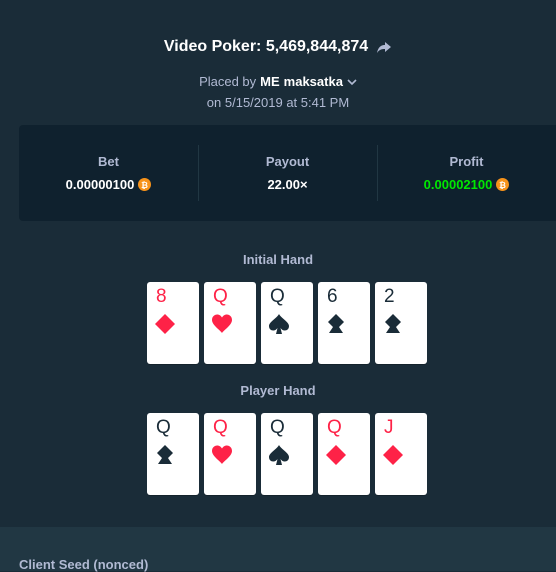 The width and height of the screenshot is (556, 572). Describe the element at coordinates (384, 47) in the screenshot. I see `share-icon` at that location.